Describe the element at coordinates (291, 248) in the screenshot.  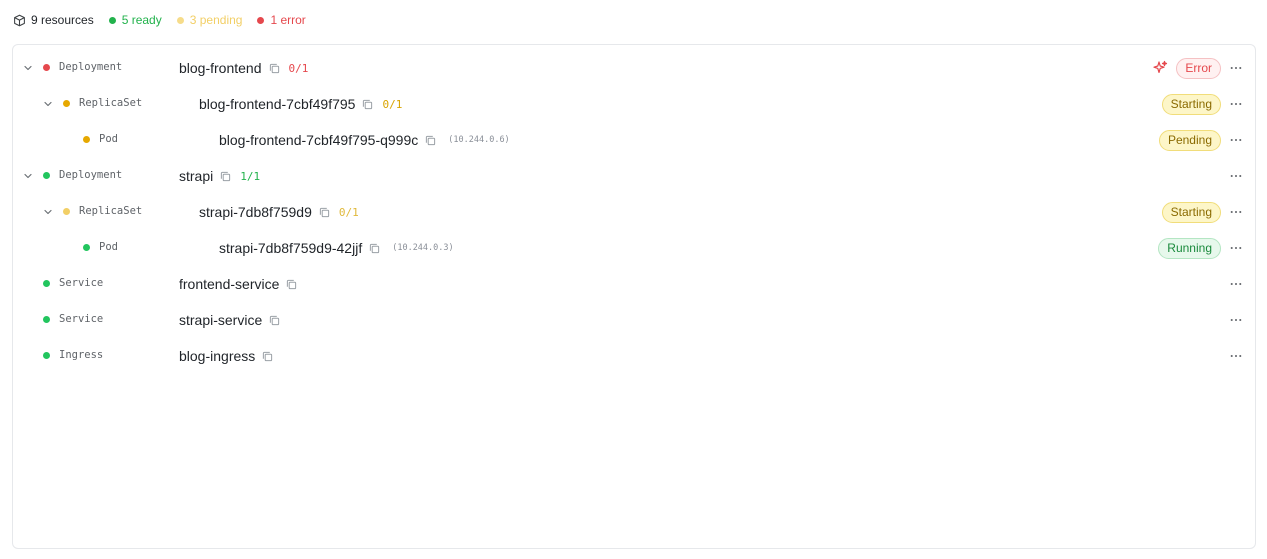
I see `resource-name: strapi-7db8f759d9-42jjf` at that location.